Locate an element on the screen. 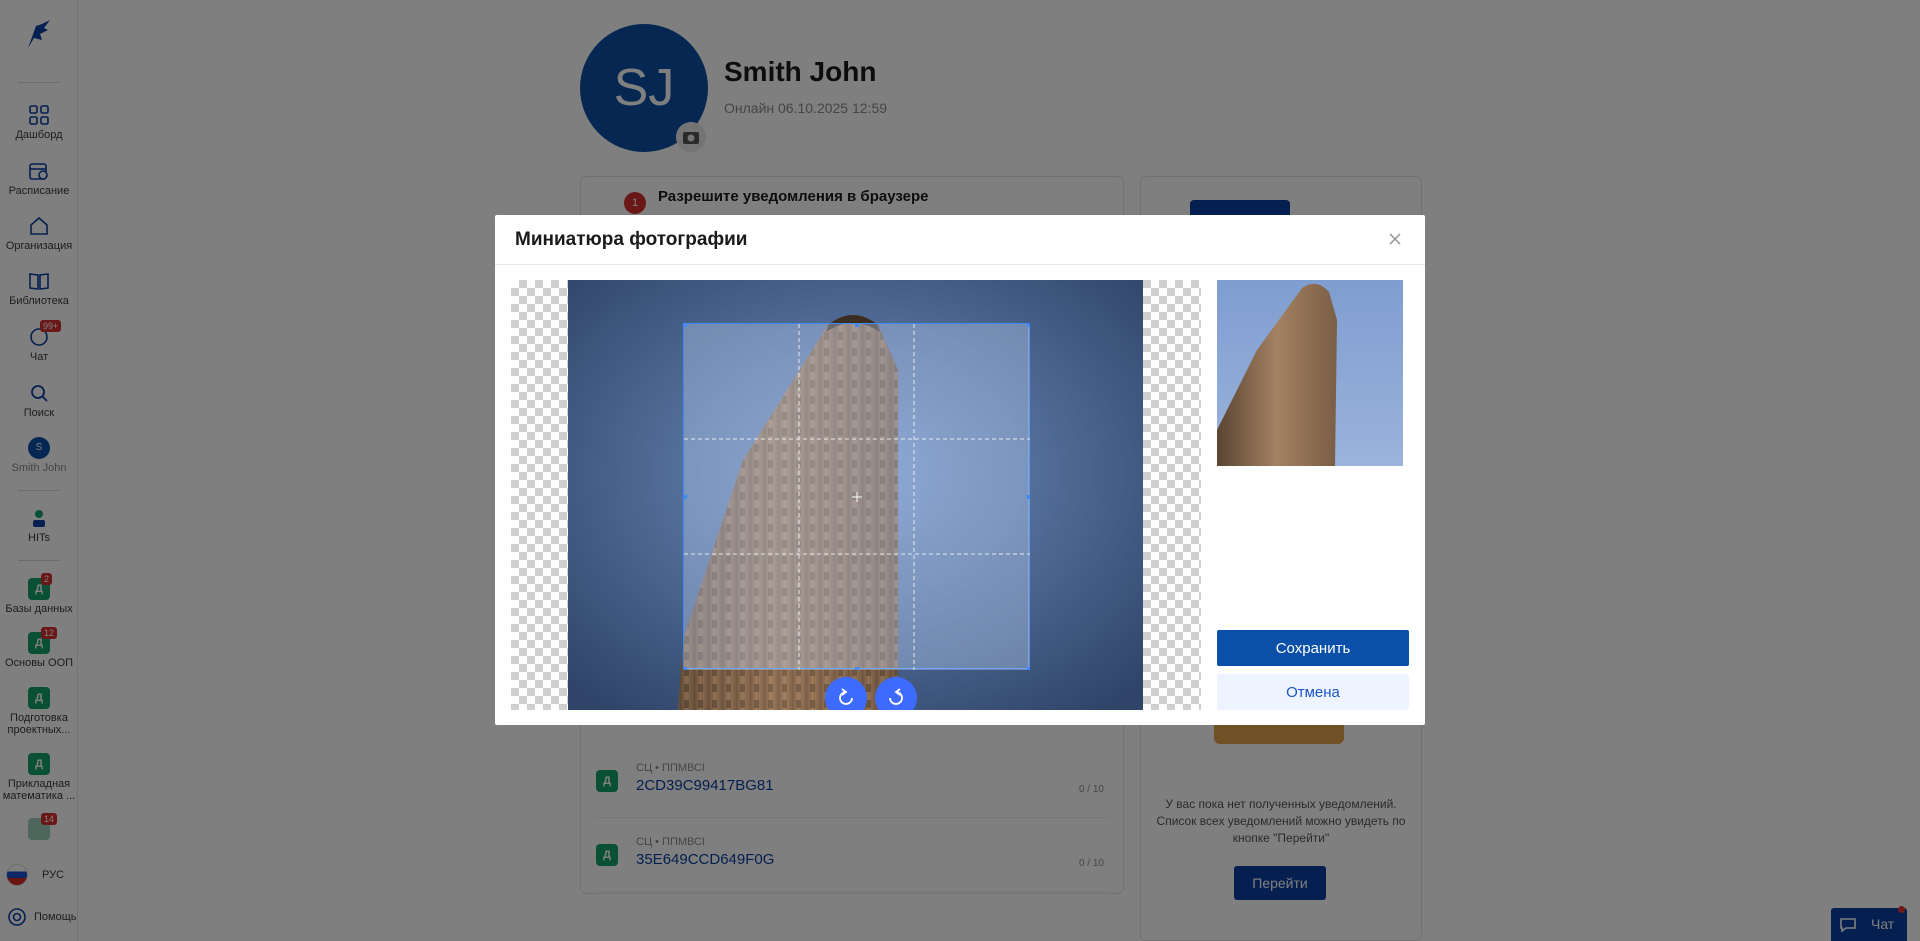  thumbnail-preview is located at coordinates (1310, 373).